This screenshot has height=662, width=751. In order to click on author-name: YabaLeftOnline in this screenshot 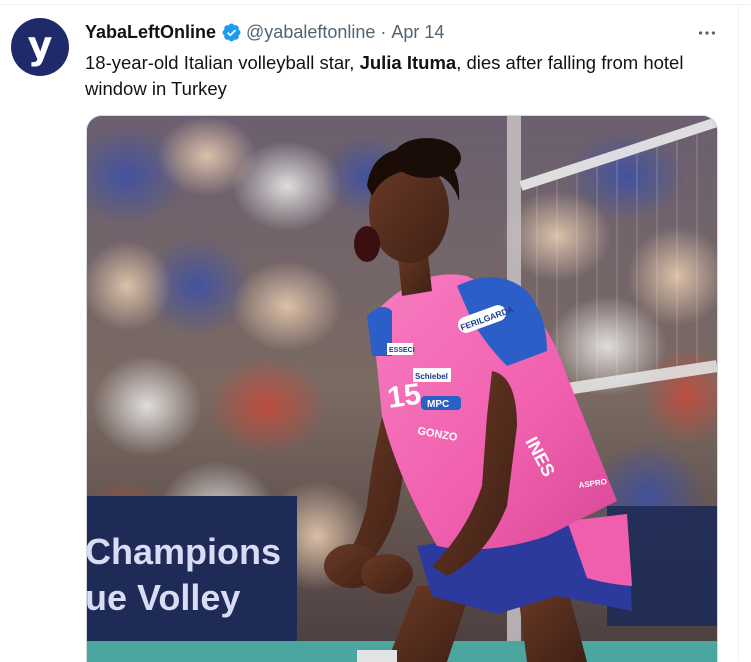, I will do `click(150, 32)`.